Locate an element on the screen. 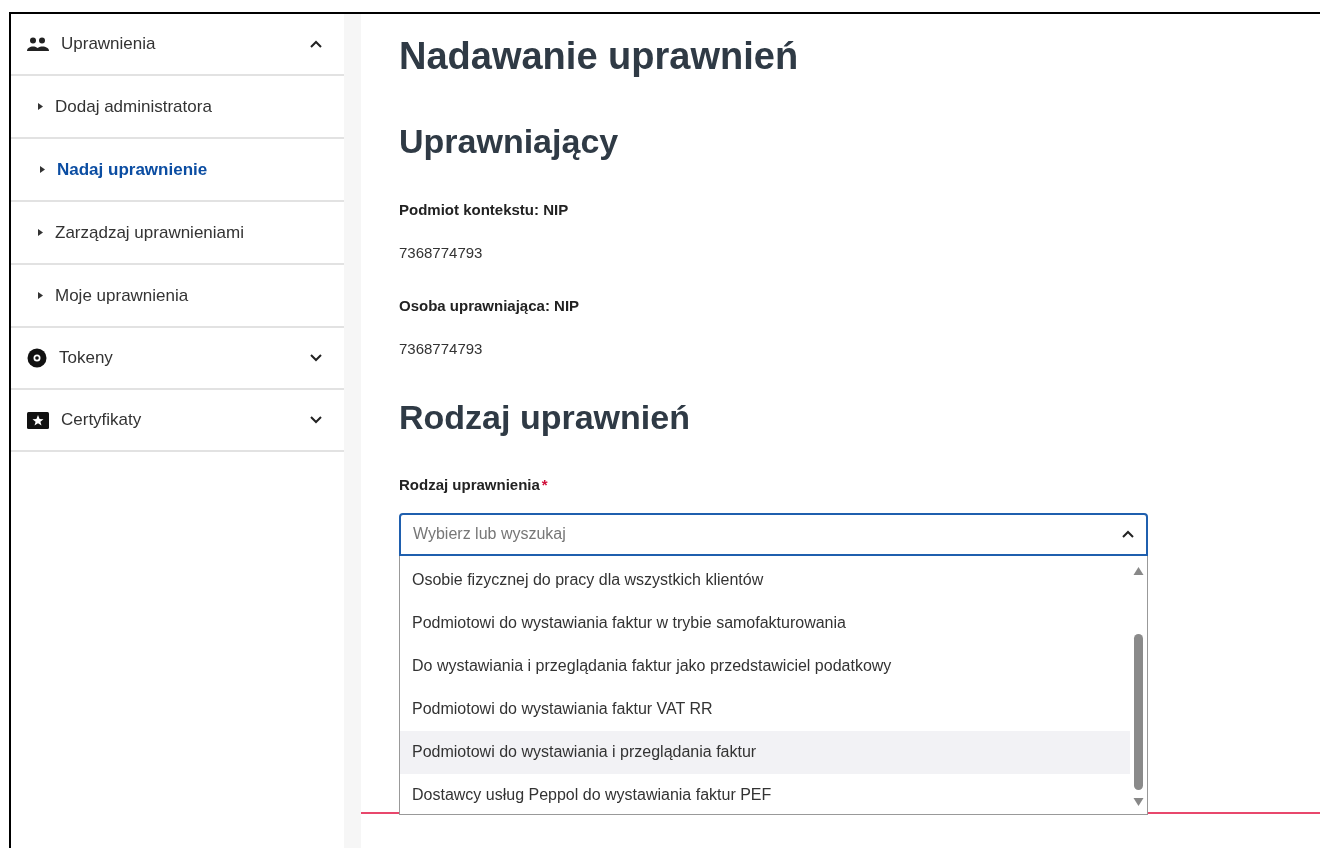 Image resolution: width=1320 pixels, height=848 pixels. field-label: Osoba uprawniająca: NIP is located at coordinates (490, 306).